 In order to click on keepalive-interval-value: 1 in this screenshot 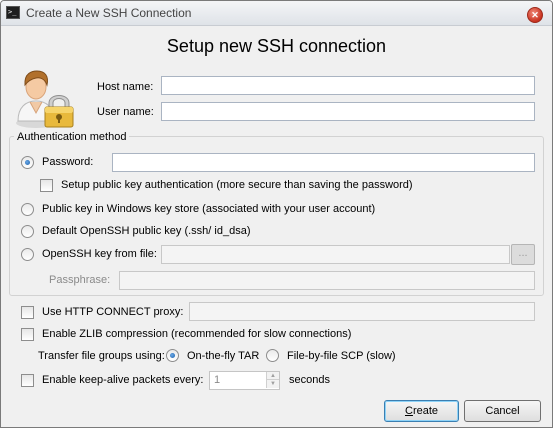, I will do `click(217, 380)`.